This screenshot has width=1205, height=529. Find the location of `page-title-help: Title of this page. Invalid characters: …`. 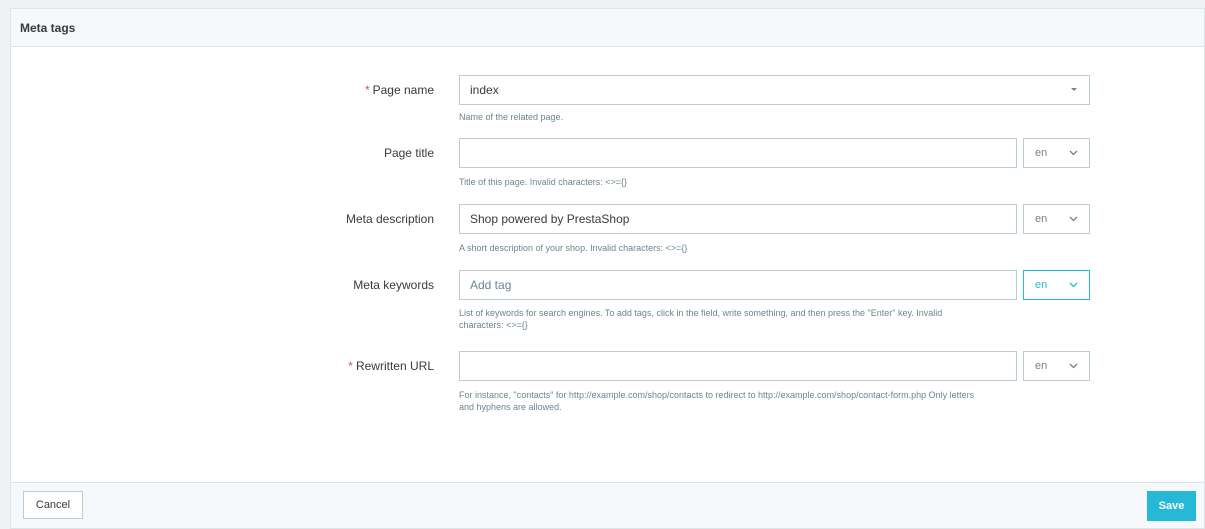

page-title-help: Title of this page. Invalid characters: … is located at coordinates (543, 182).